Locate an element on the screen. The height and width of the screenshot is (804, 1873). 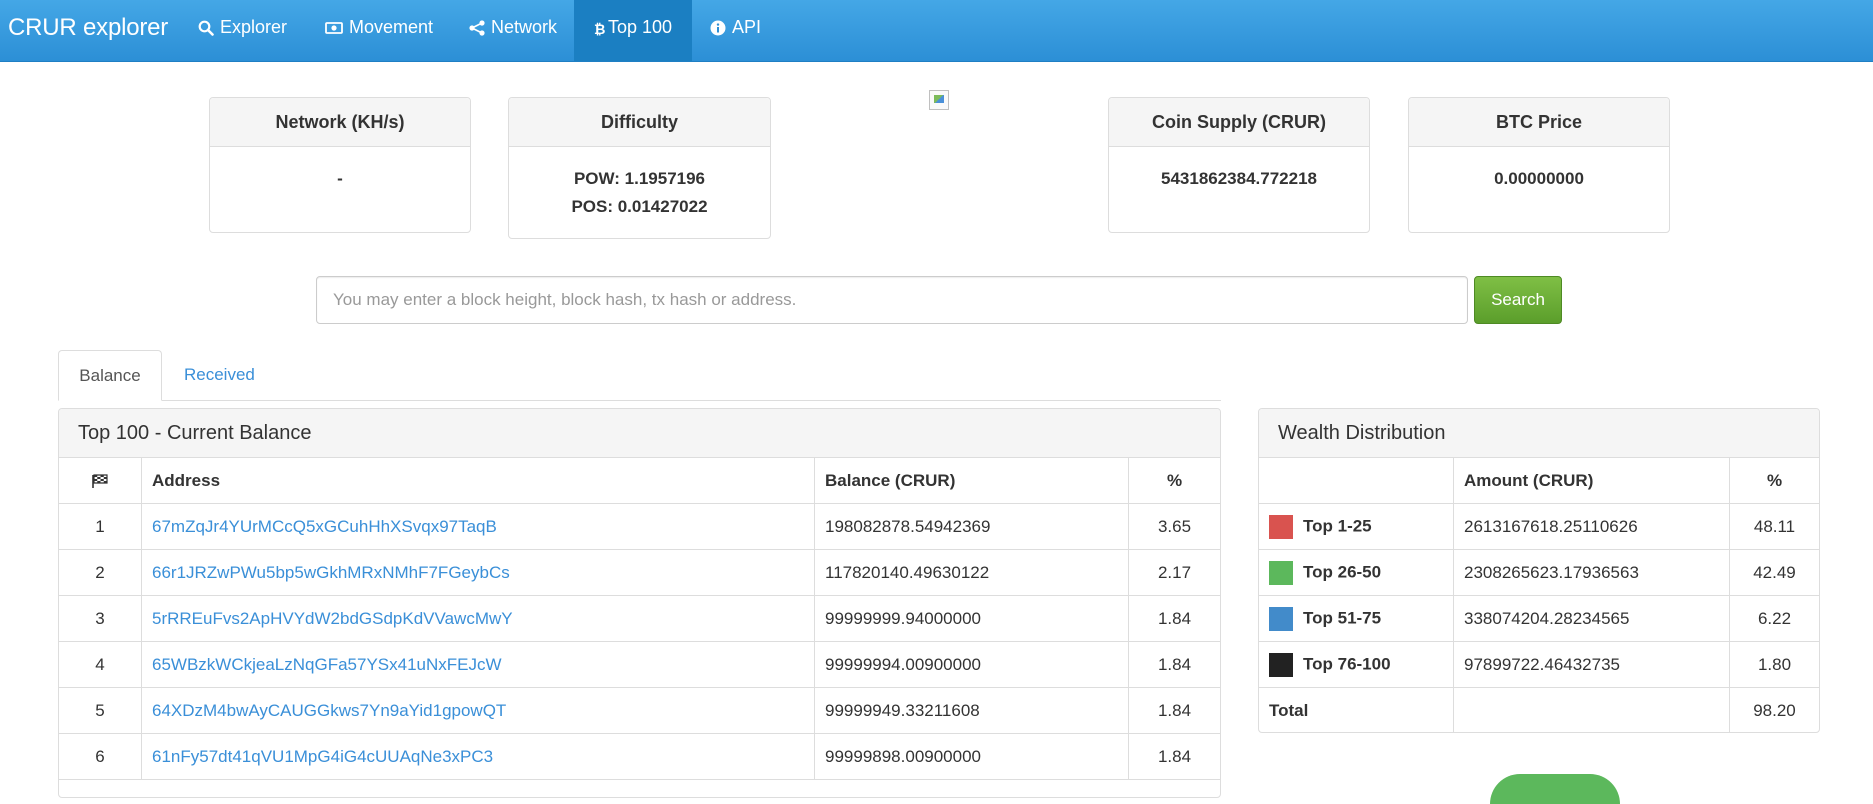
address-header: Address is located at coordinates (478, 481).